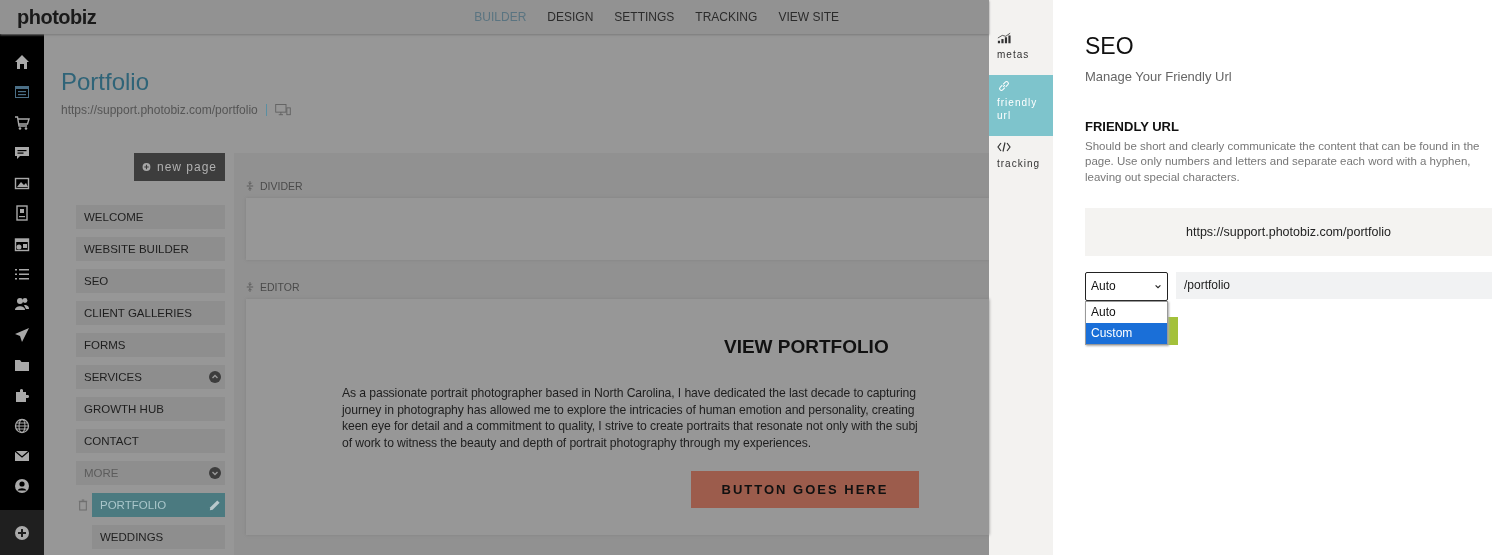 This screenshot has height=555, width=1500. I want to click on page-item: WEDDINGS, so click(158, 537).